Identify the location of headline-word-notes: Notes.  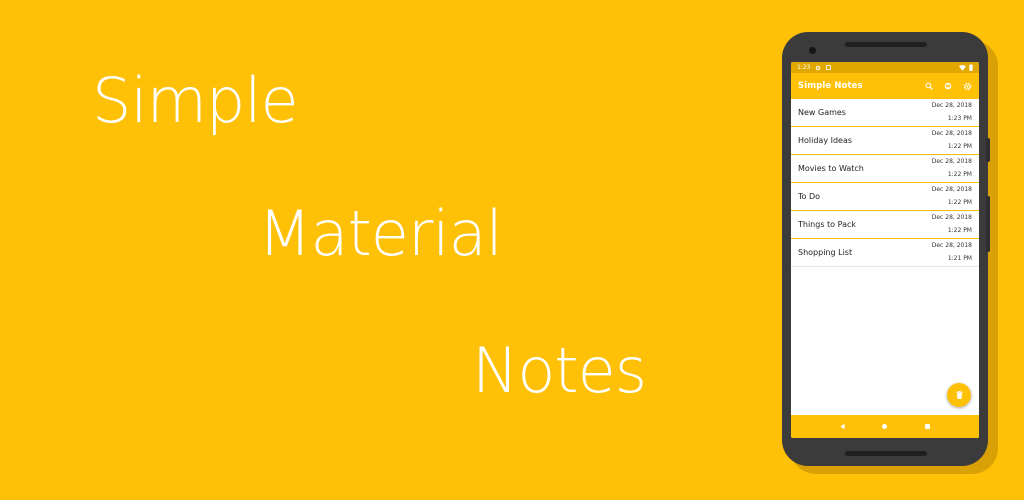
(559, 370).